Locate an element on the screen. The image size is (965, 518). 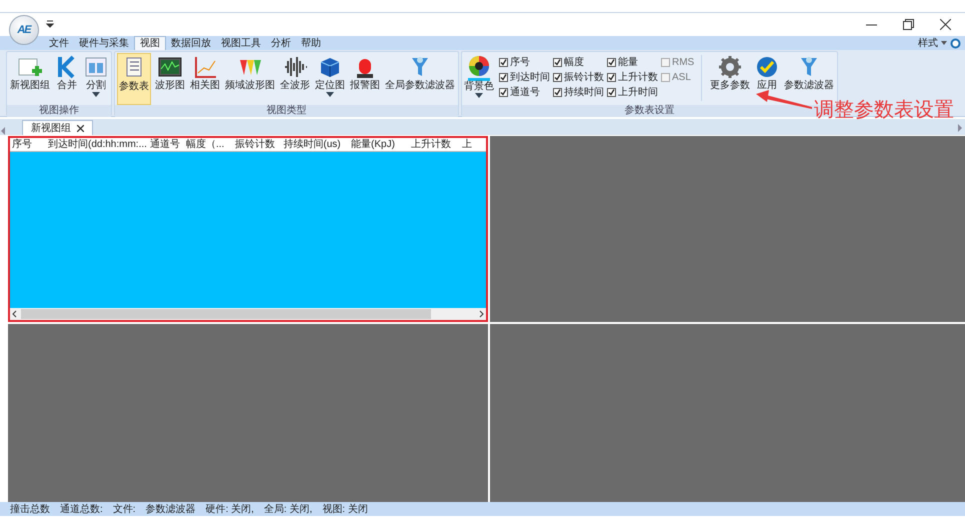
status-text: 通道总数: is located at coordinates (81, 510).